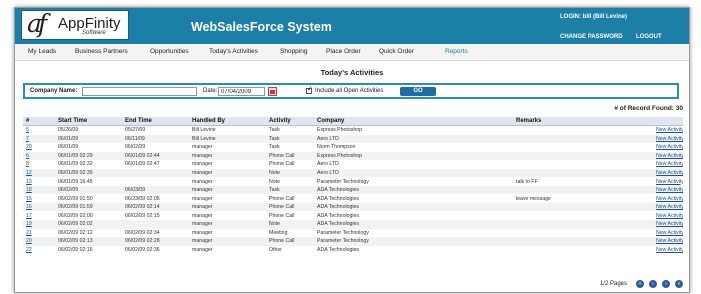 The image size is (701, 294). I want to click on nav-opportunities: Opportunities, so click(169, 51).